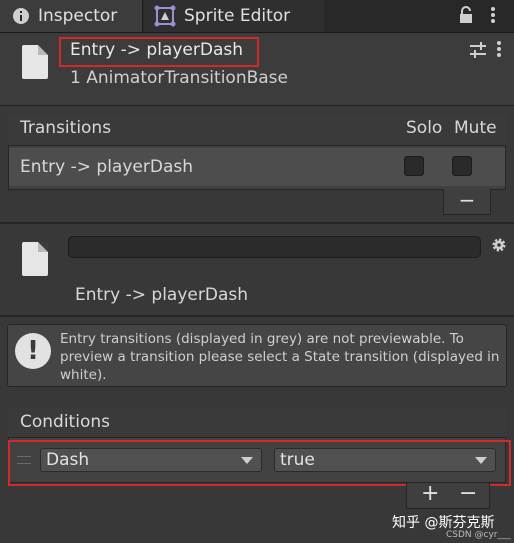 The image size is (514, 543). I want to click on remove-transition-button: −, so click(467, 202).